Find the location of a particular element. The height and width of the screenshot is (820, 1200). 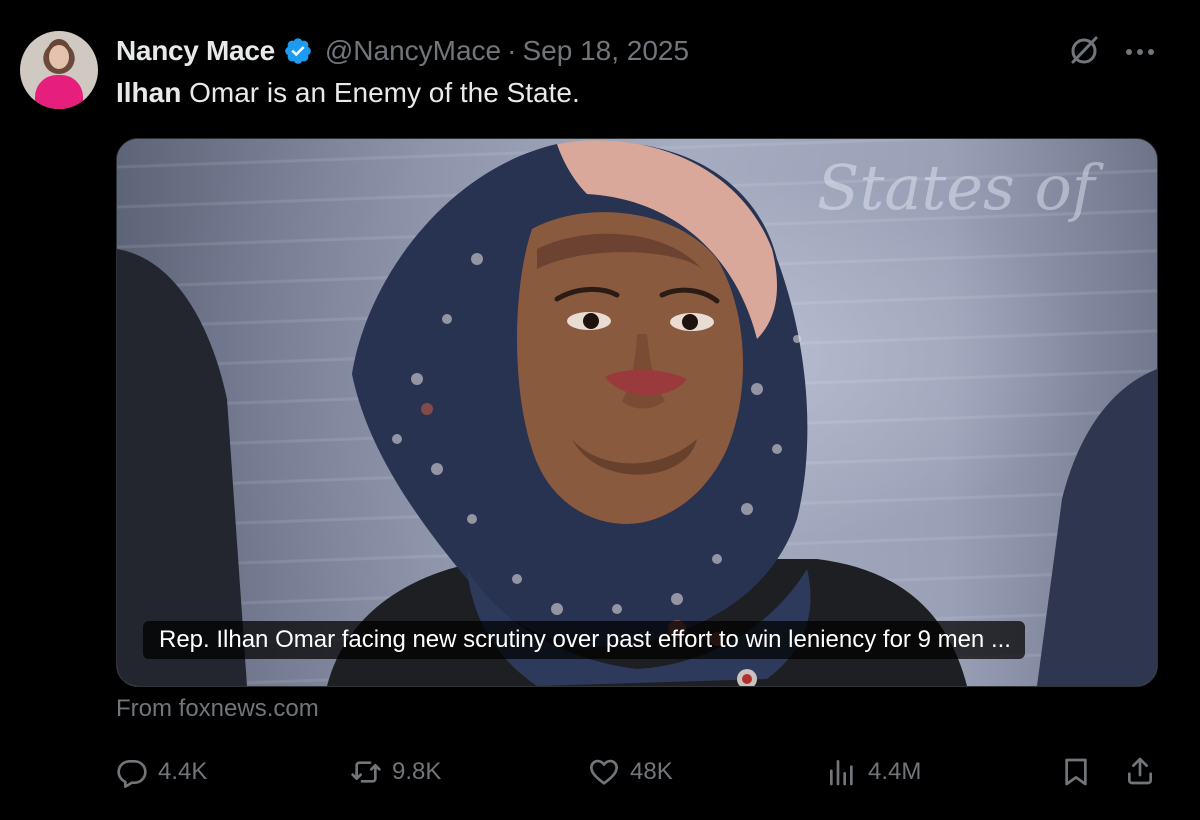

reply-count: 4.4K is located at coordinates (183, 771).